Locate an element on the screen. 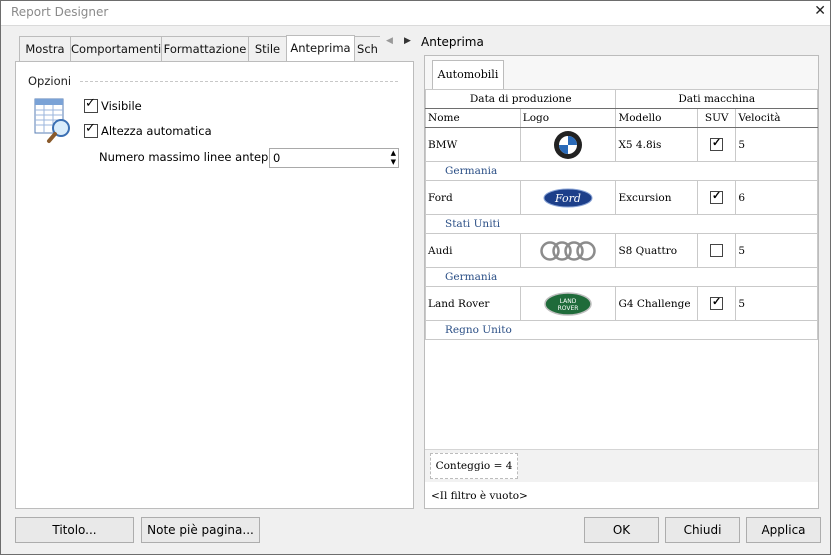 This screenshot has width=831, height=555. band-production: Data di produzione is located at coordinates (520, 99).